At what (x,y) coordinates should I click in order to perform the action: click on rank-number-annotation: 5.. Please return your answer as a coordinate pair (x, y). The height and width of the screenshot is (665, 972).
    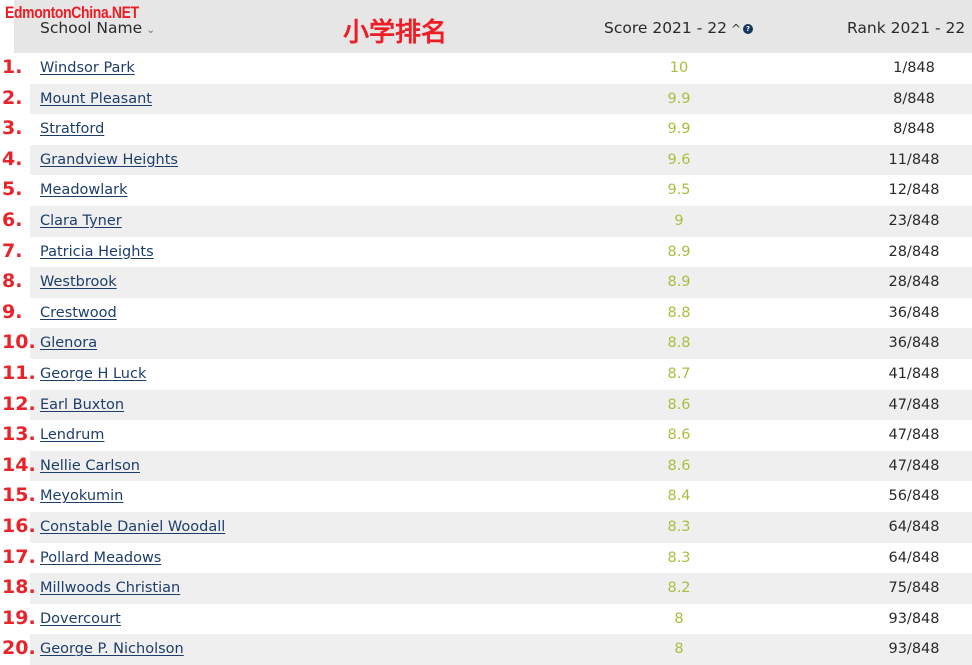
    Looking at the image, I should click on (12, 189).